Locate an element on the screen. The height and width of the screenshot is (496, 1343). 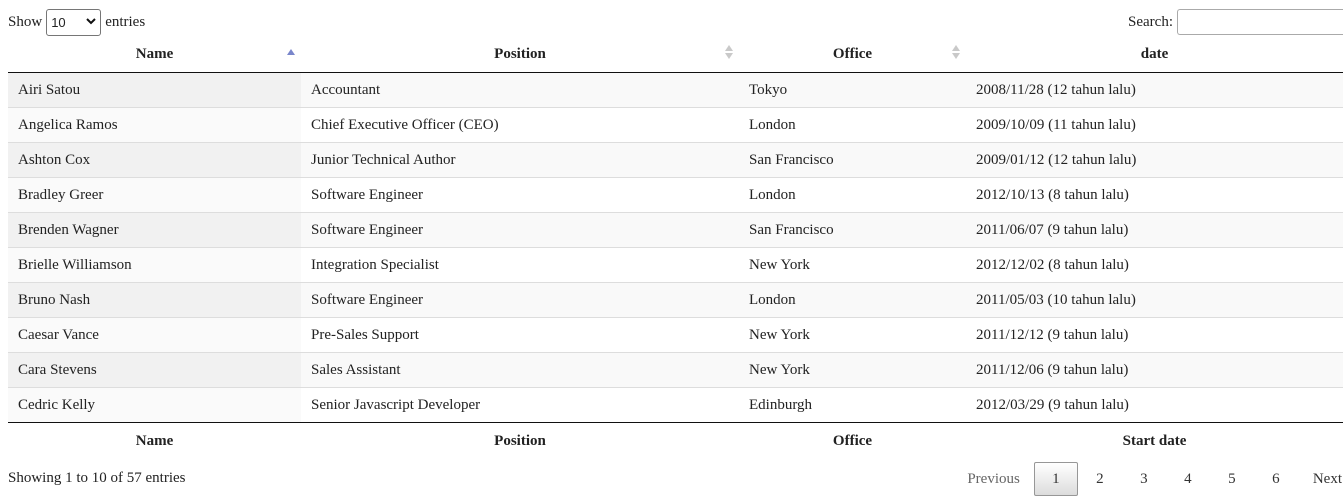
cell-name: Brenden Wagner is located at coordinates (154, 230).